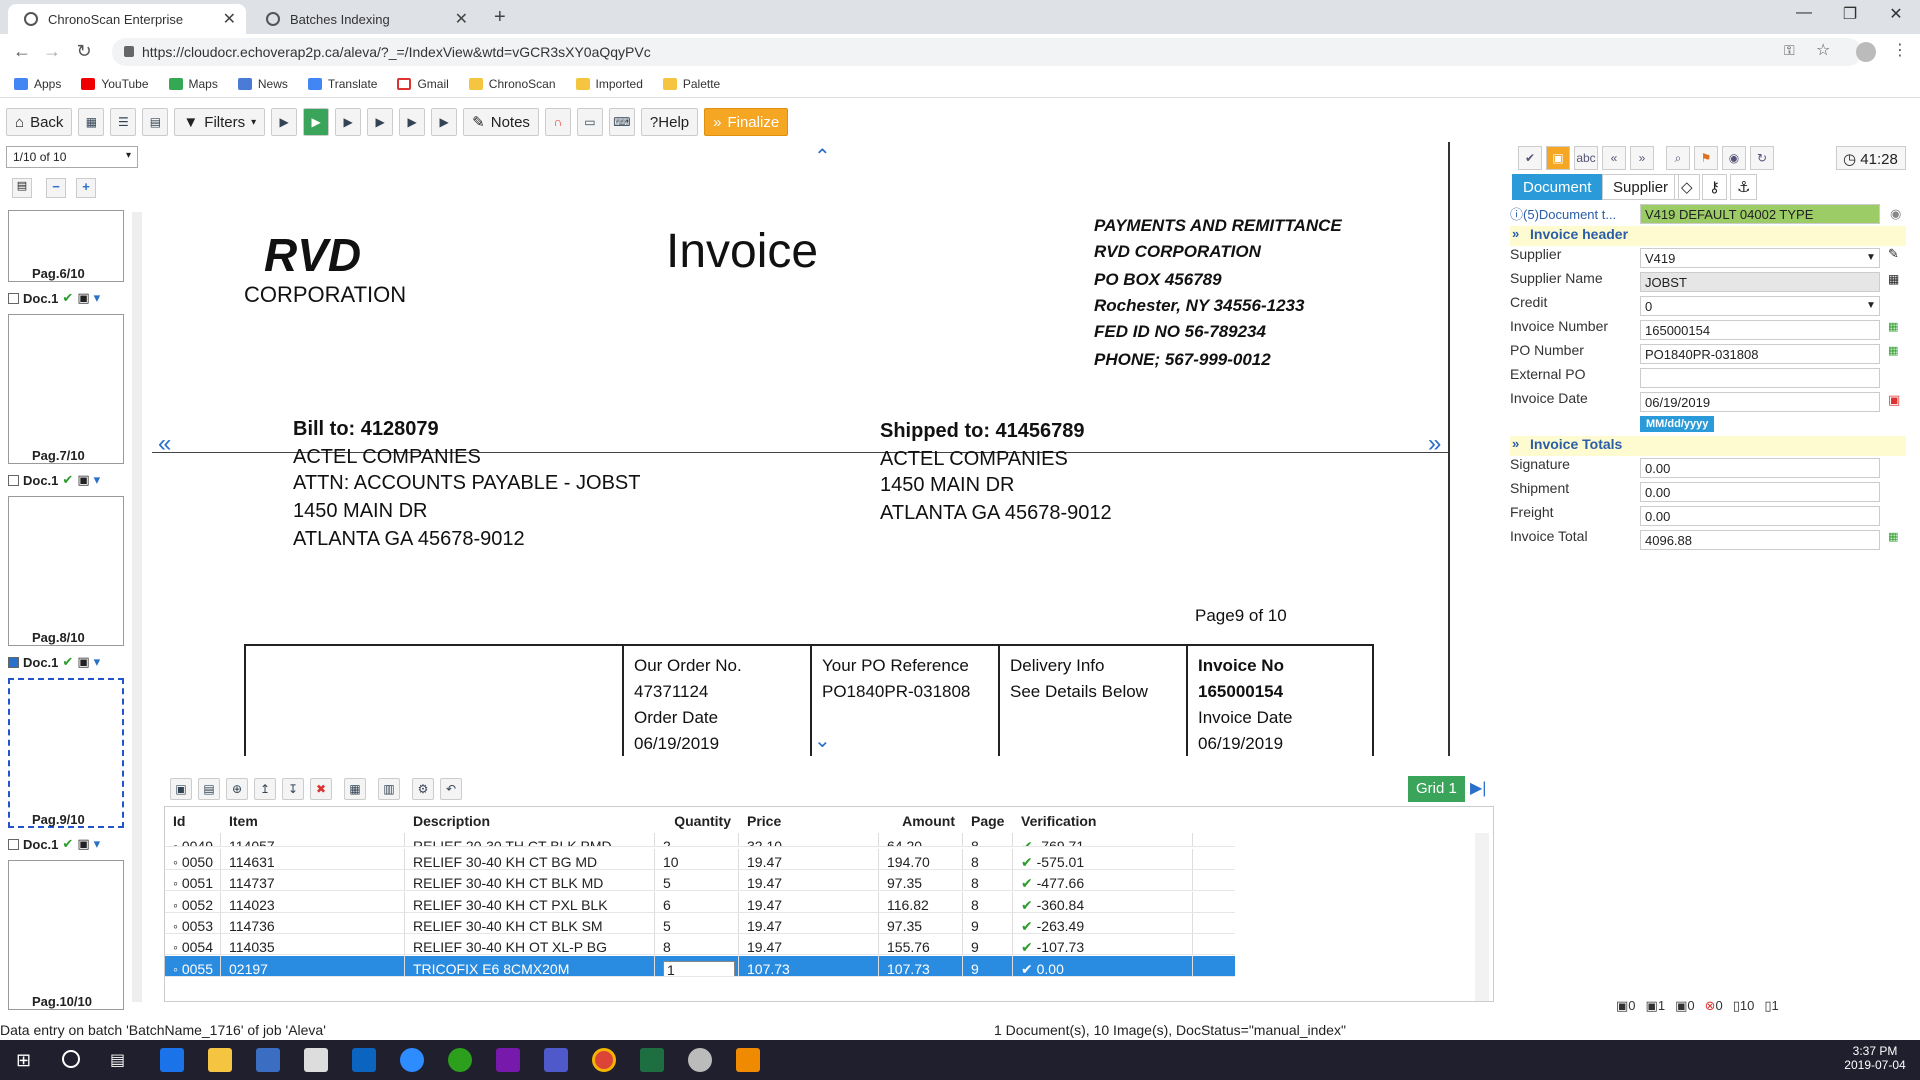  Describe the element at coordinates (364, 1060) in the screenshot. I see `outlook-icon` at that location.